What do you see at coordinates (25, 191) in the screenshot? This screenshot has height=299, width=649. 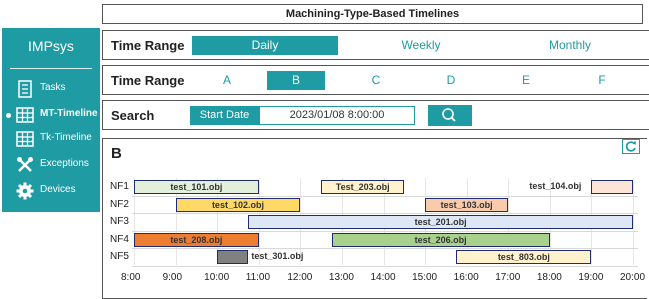 I see `gear-icon` at bounding box center [25, 191].